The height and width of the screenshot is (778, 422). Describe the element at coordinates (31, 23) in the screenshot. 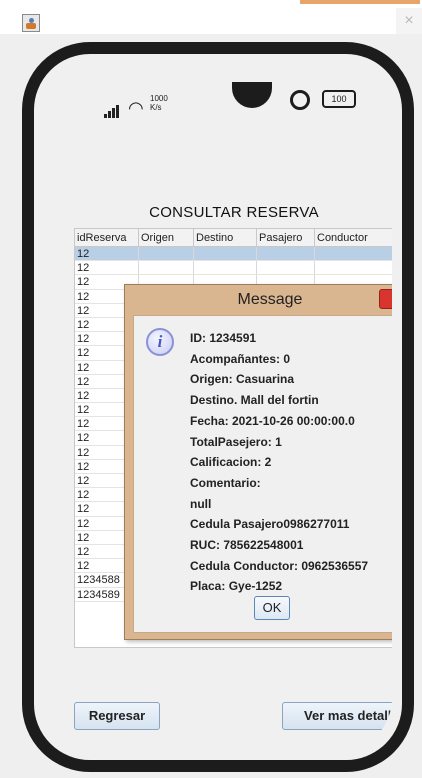

I see `java-cup-icon` at that location.